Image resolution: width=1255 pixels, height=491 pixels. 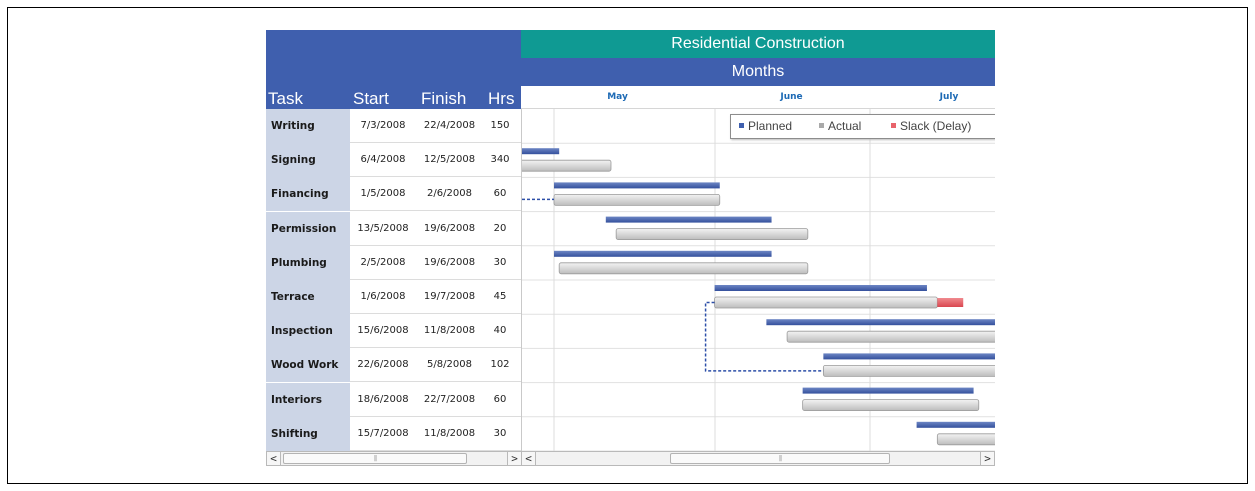 What do you see at coordinates (393, 69) in the screenshot?
I see `task-grid-header: Task Start Finish Hrs` at bounding box center [393, 69].